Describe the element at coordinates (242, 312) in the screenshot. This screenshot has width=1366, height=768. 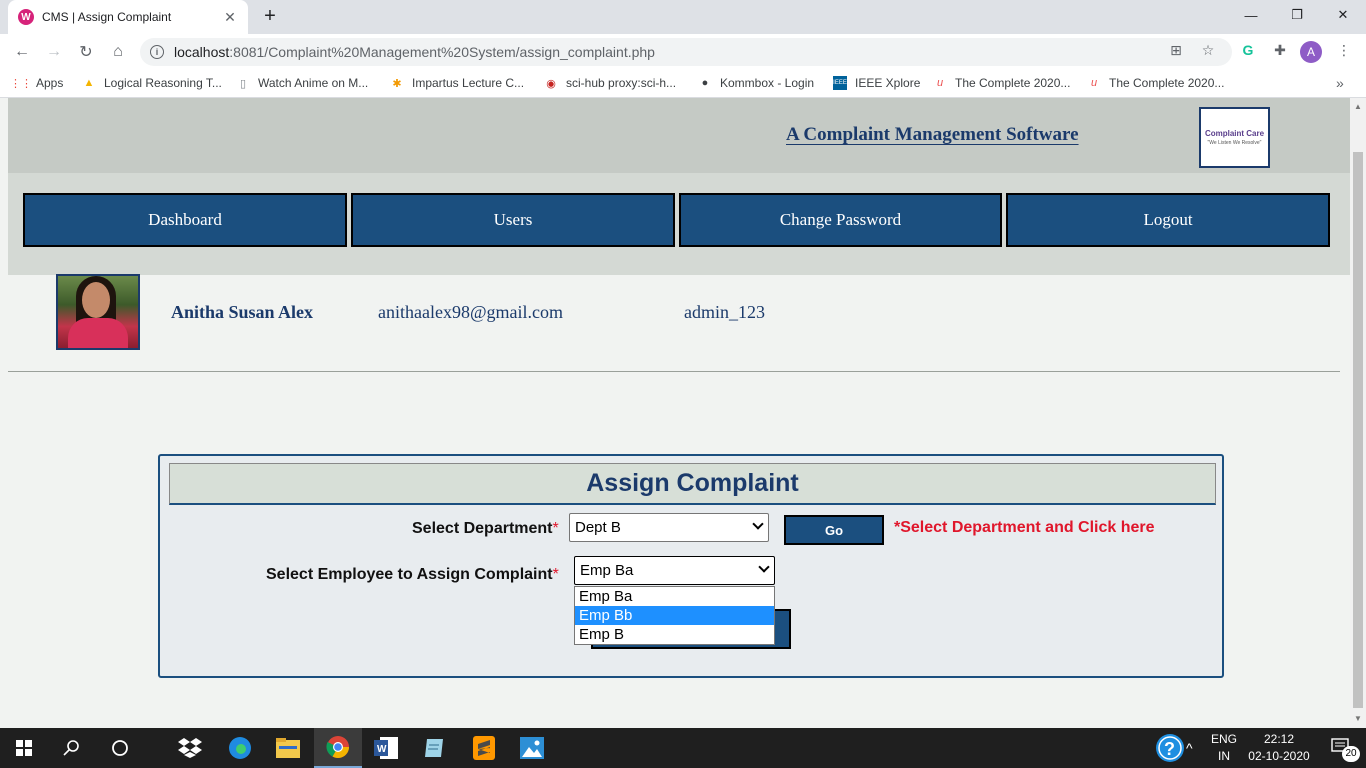
I see `profile-name: Anitha Susan Alex` at that location.